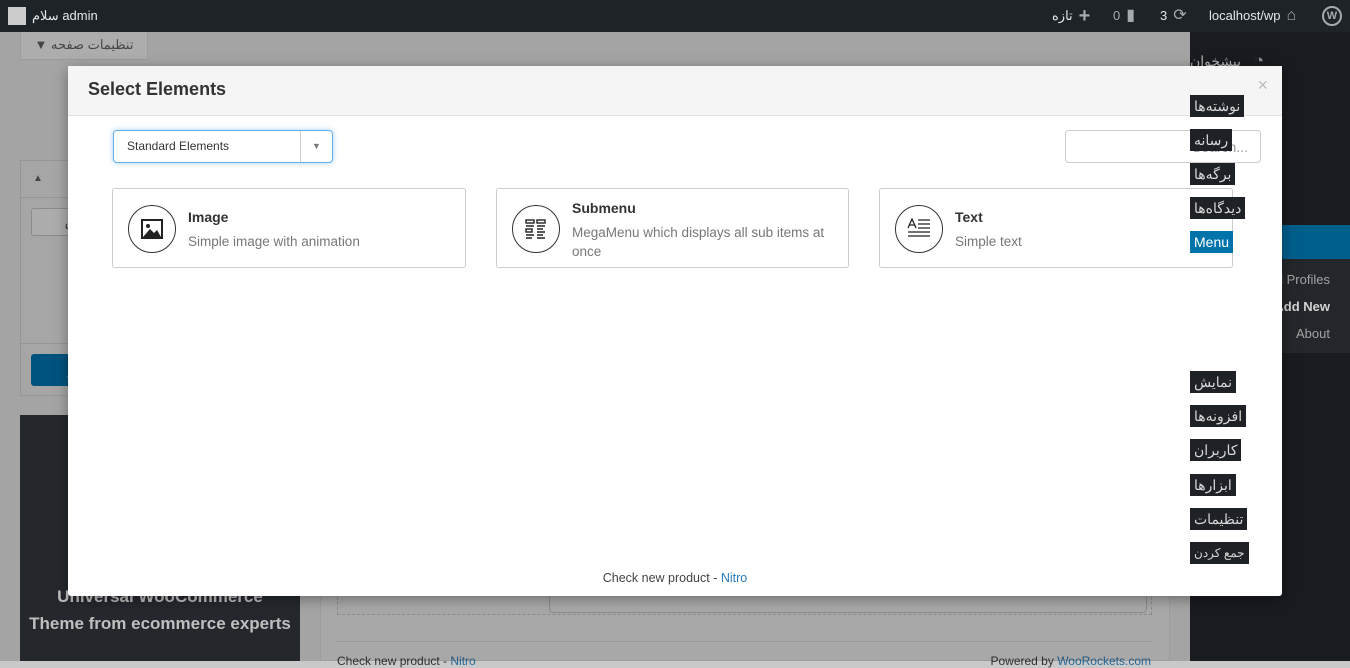 Image resolution: width=1350 pixels, height=668 pixels. I want to click on admin-bar: سلام admin تازه + 0 ▮ 3 ⟳ localhost/wp ⌂ W, so click(675, 16).